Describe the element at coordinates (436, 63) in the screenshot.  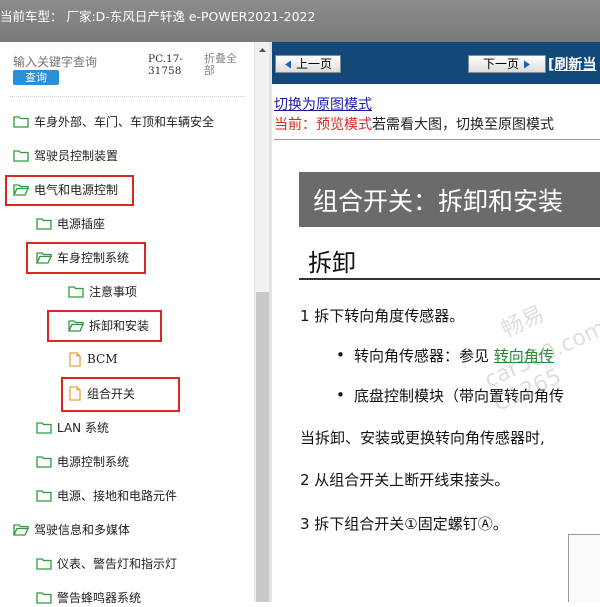
I see `nav-bar: 上一页 下一页 [刷新当` at that location.